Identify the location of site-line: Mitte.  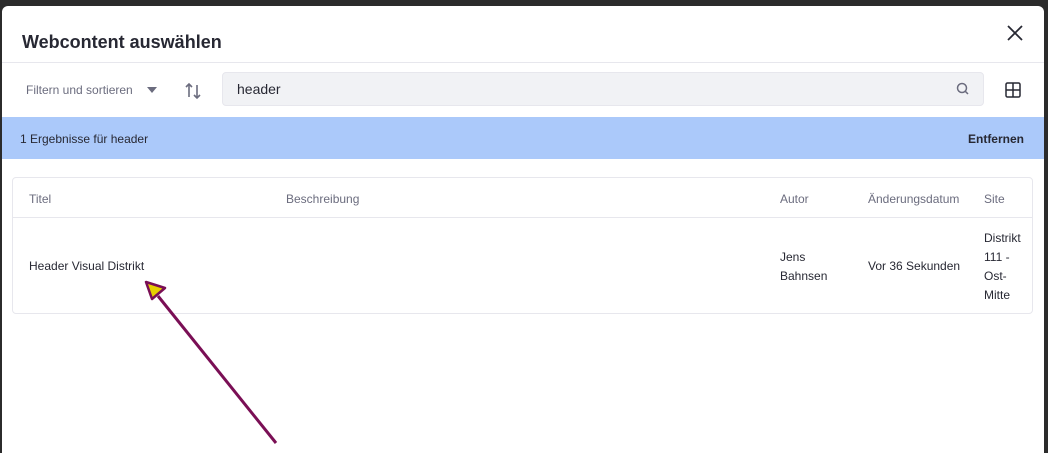
(997, 295).